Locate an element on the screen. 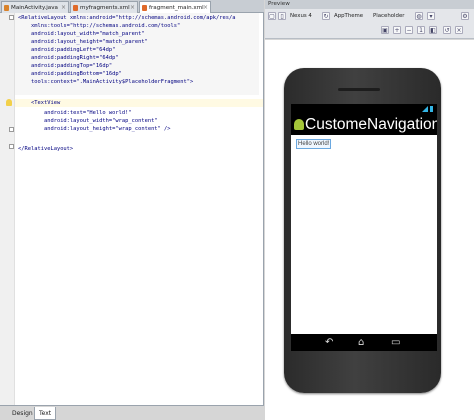 The image size is (474, 420). orientation-icon: ↻ is located at coordinates (326, 16).